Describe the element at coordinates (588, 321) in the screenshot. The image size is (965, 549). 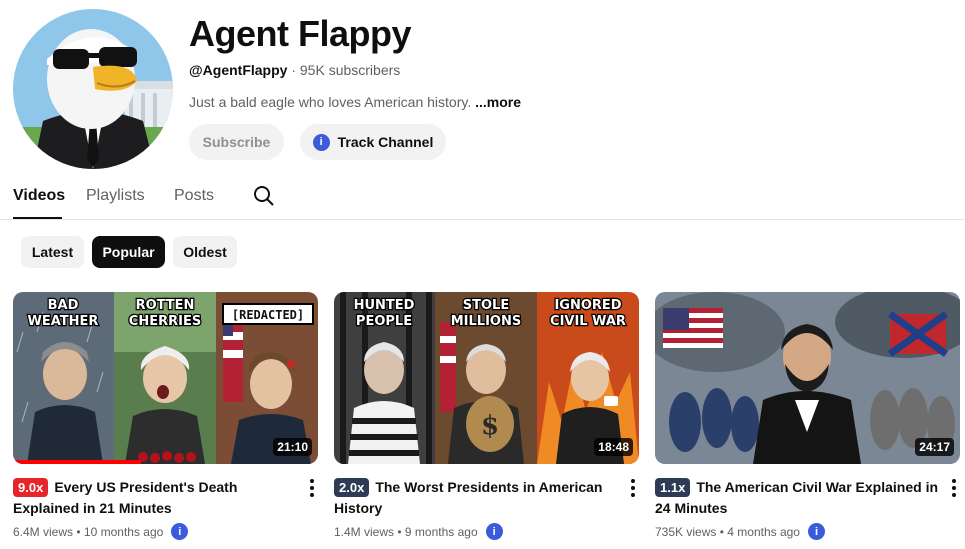
I see `thumb-label: CIVIL WAR` at that location.